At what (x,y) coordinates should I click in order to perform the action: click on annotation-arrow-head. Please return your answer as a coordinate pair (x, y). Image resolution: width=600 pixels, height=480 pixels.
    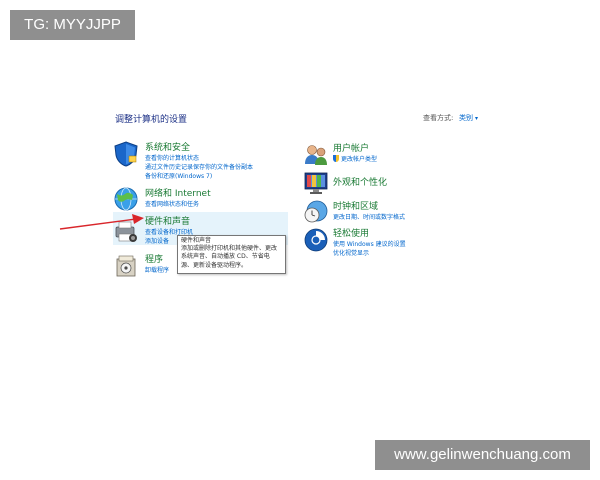
    Looking at the image, I should click on (138, 219).